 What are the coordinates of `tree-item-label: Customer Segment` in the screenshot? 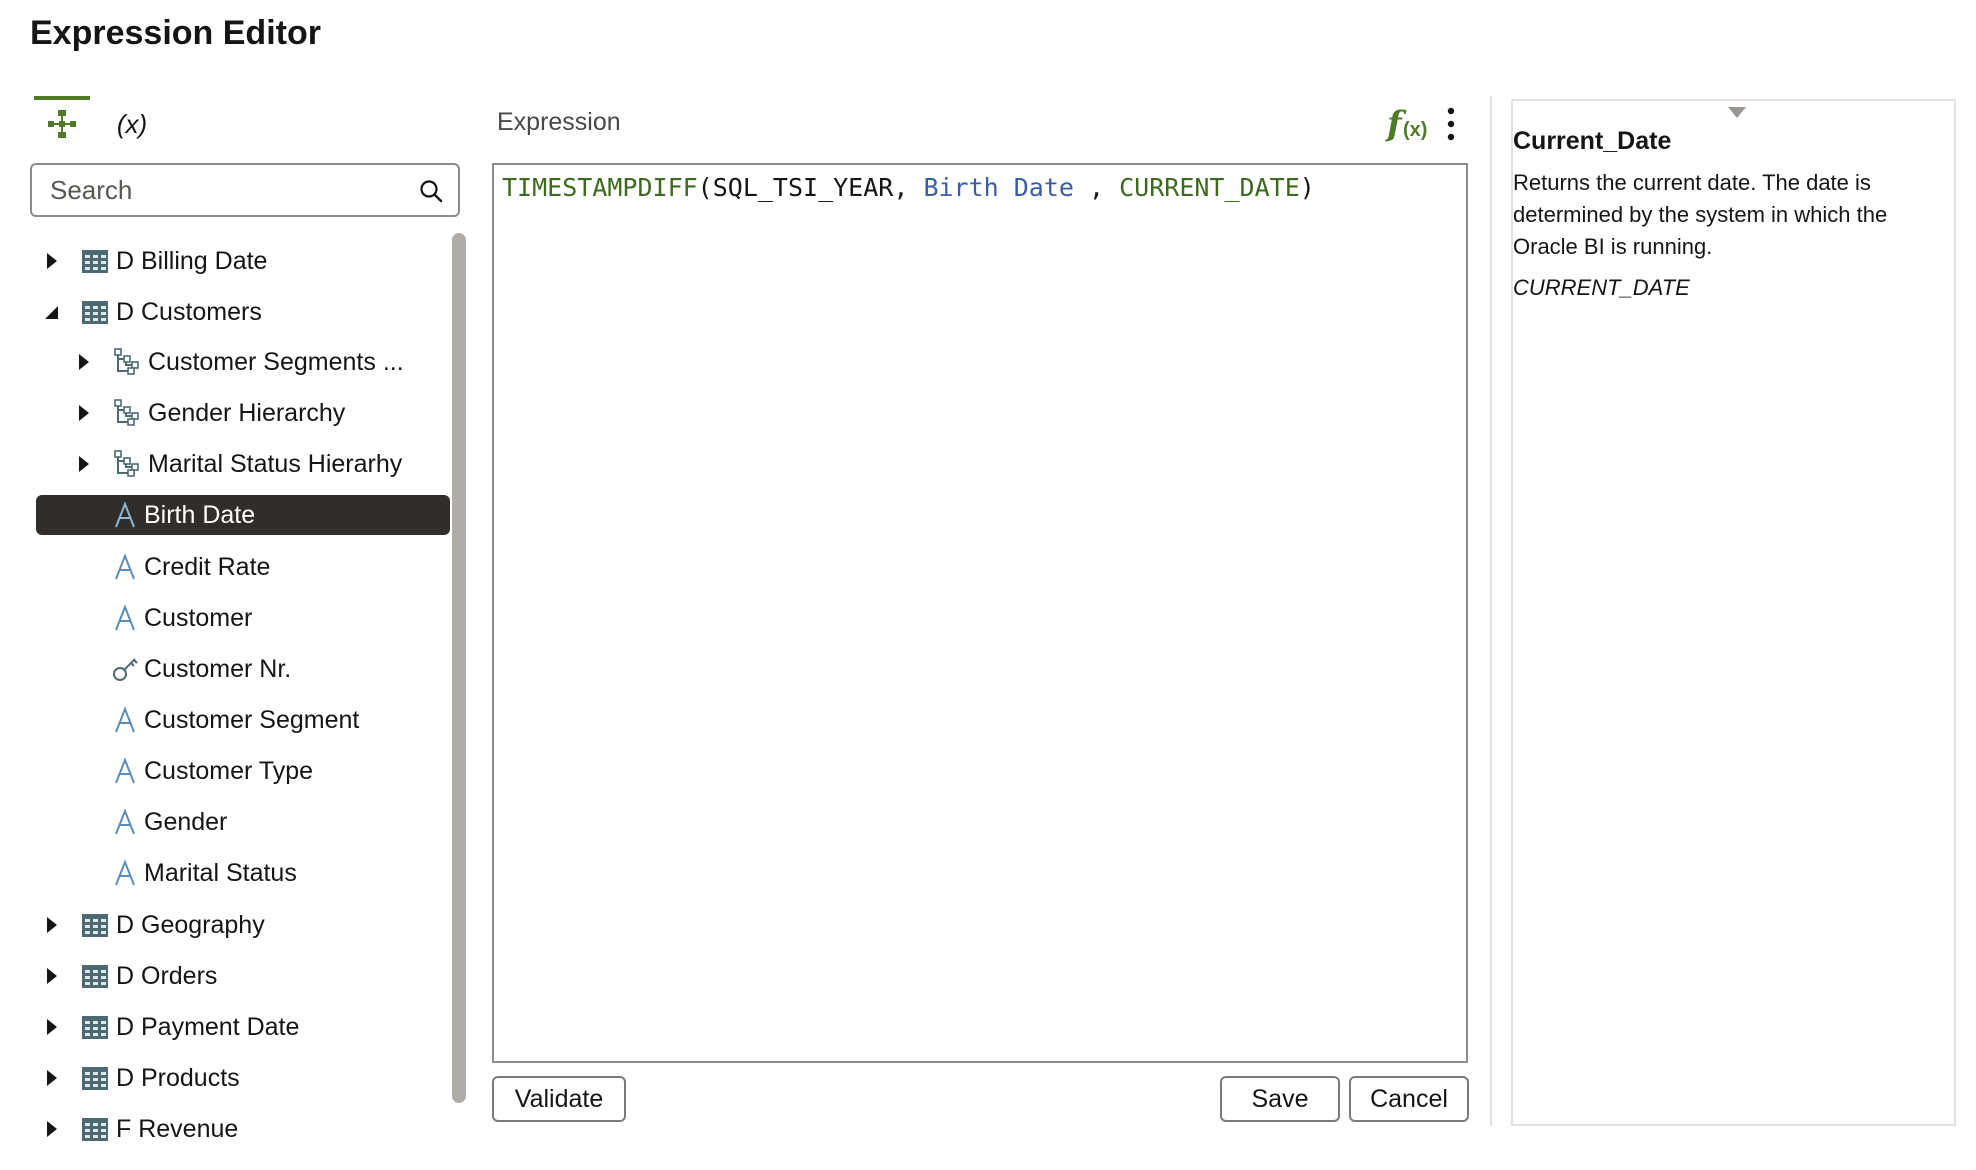 It's located at (252, 720).